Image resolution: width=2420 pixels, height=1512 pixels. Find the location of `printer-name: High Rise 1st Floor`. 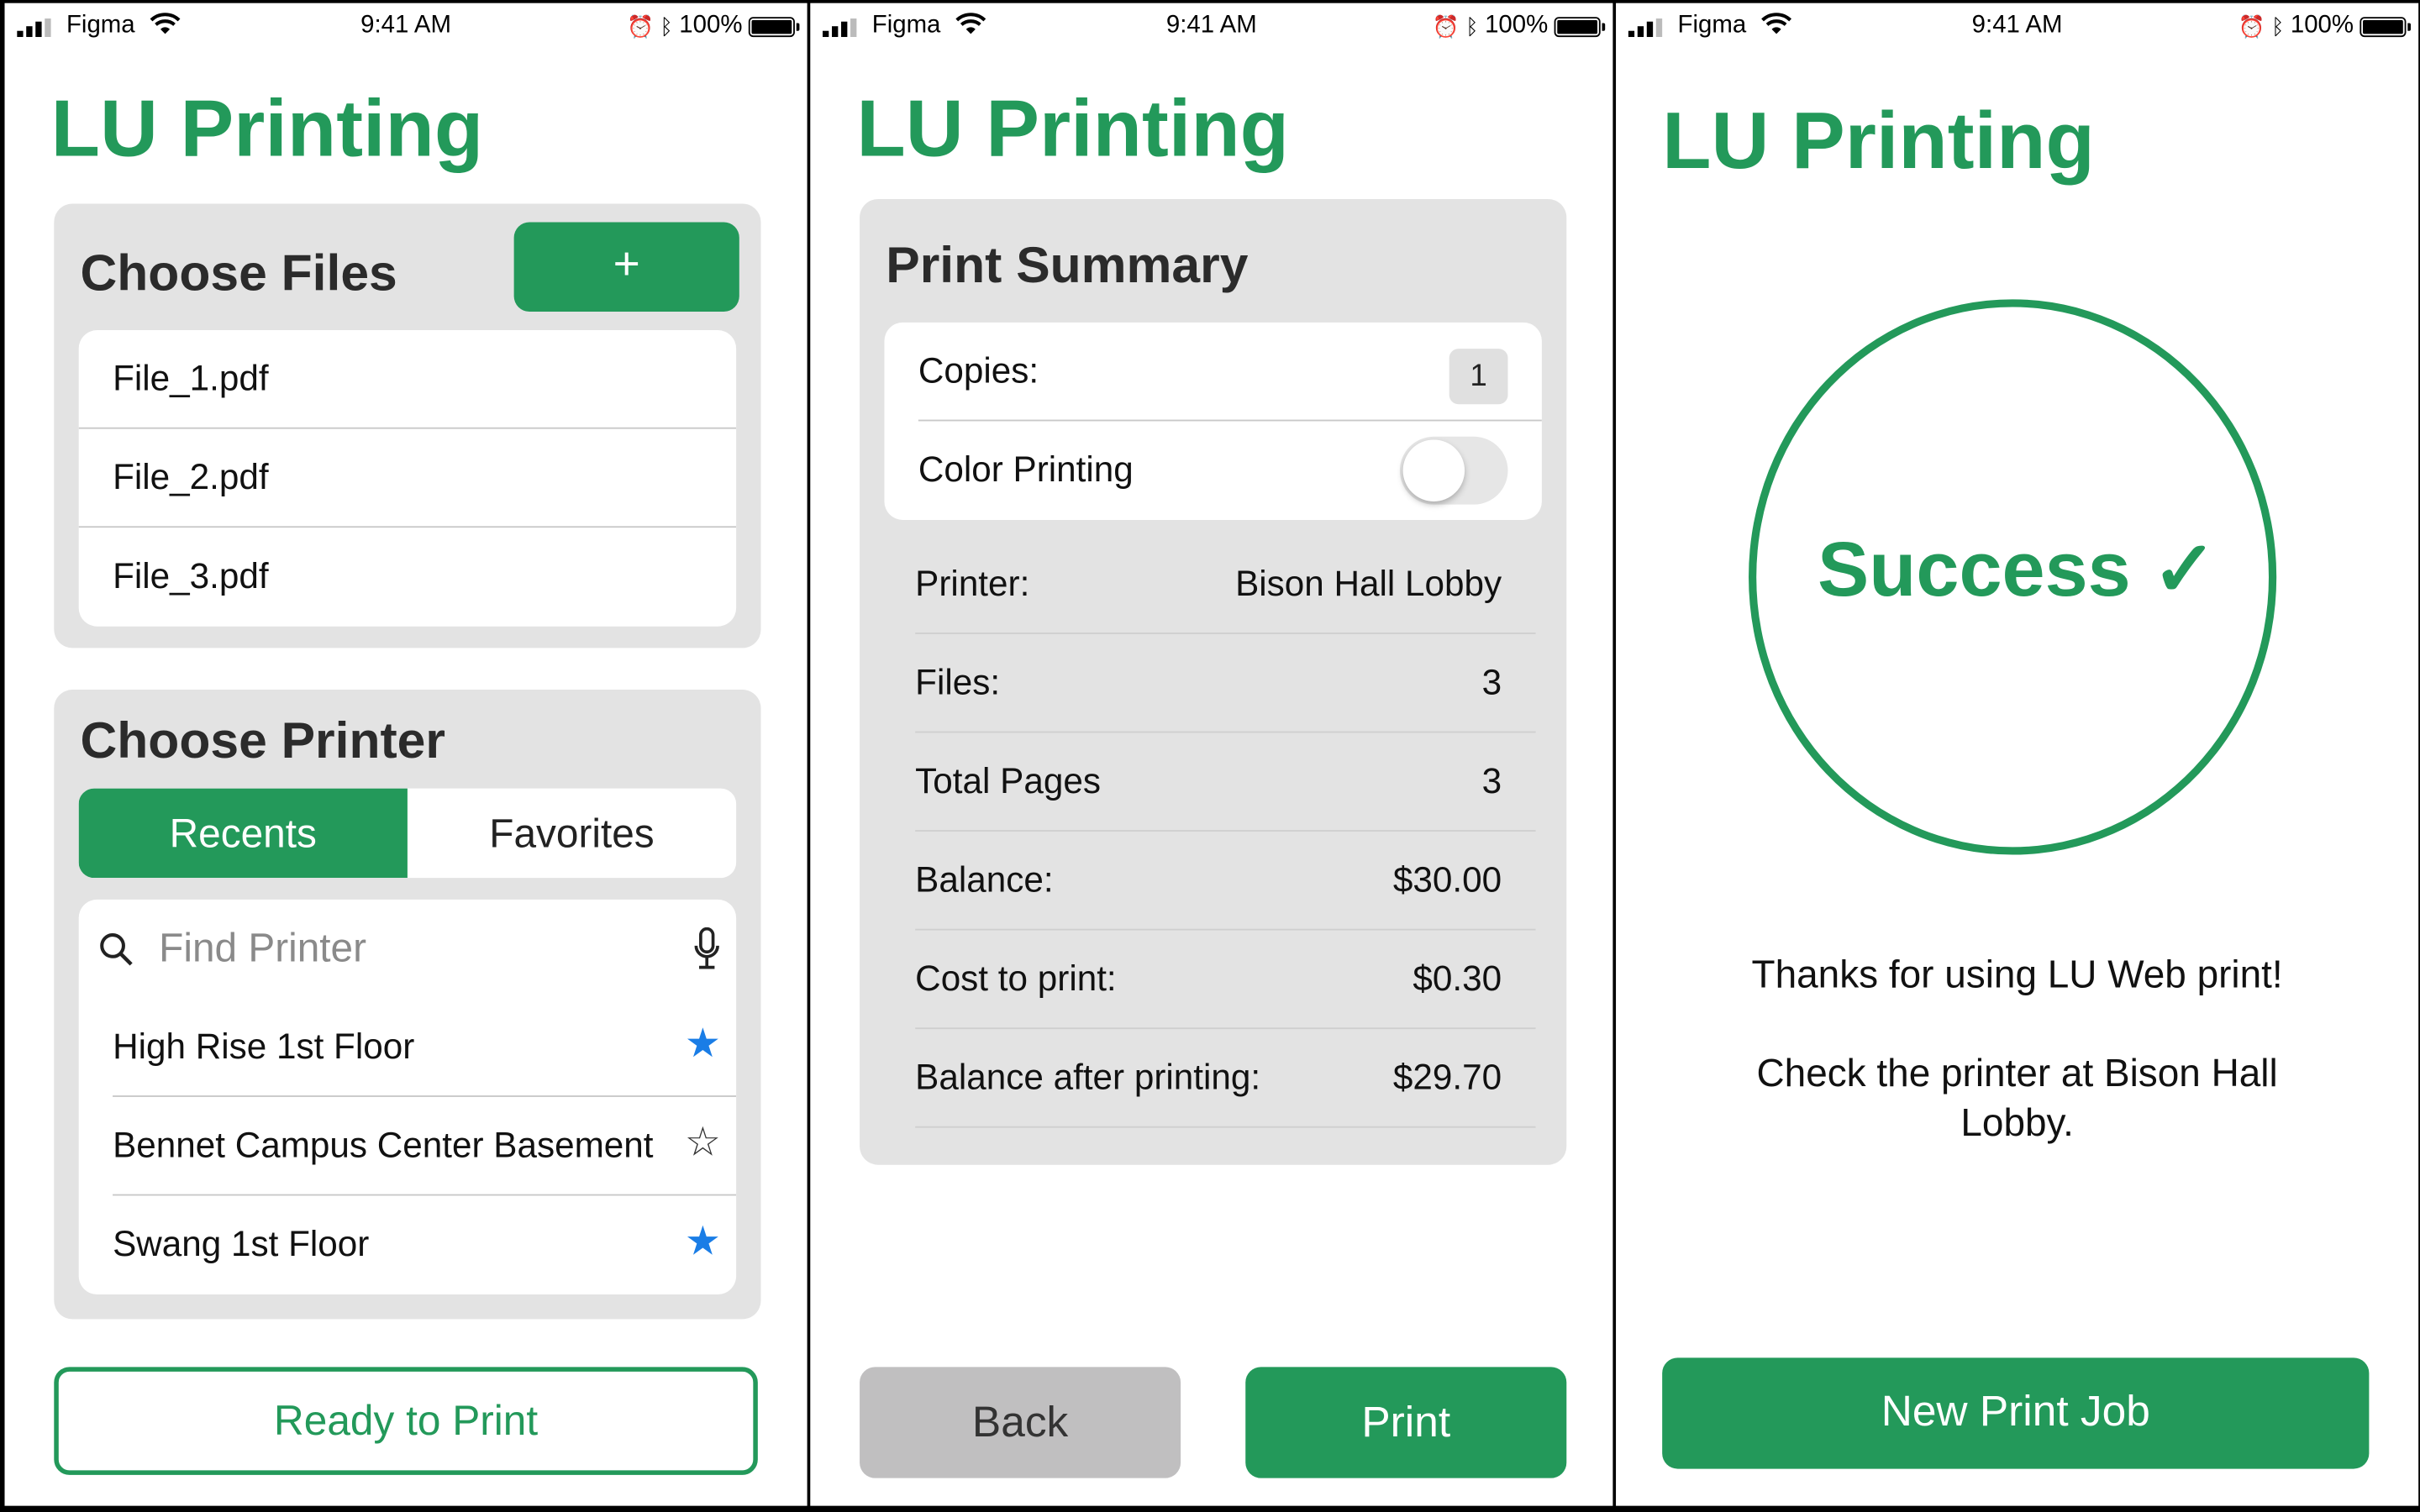

printer-name: High Rise 1st Floor is located at coordinates (264, 1046).